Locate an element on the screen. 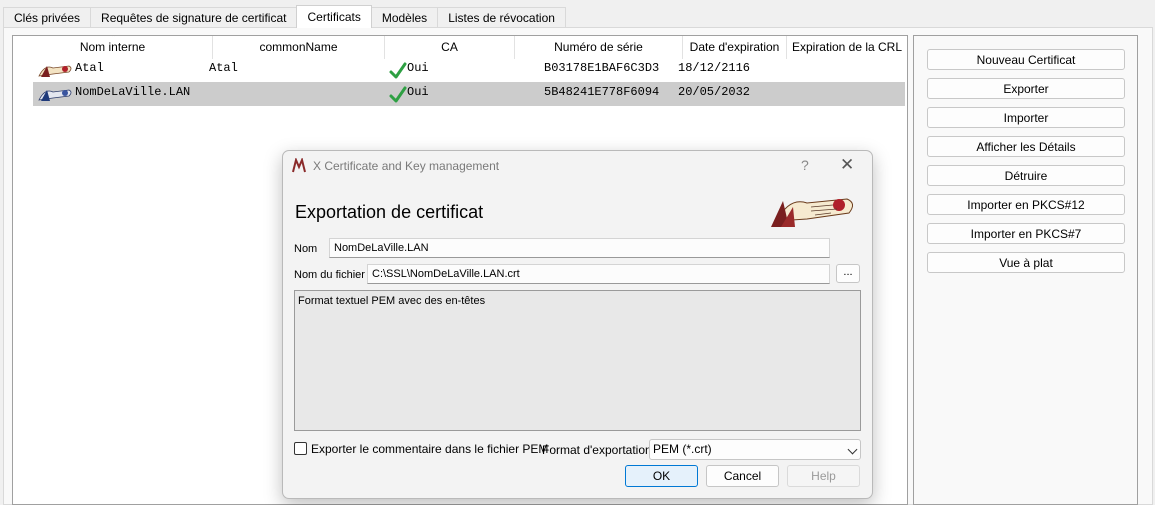 The height and width of the screenshot is (505, 1155). cell-name: Atal is located at coordinates (89, 68).